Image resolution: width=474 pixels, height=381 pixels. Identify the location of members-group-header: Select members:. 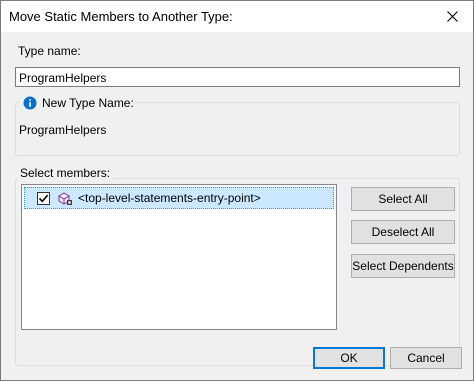
(65, 173).